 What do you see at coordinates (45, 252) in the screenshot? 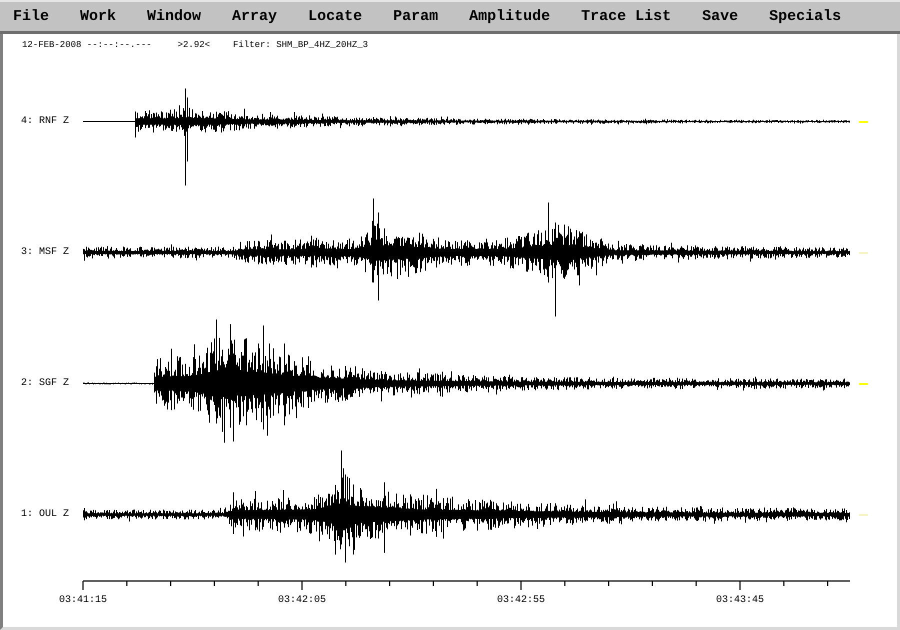
I see `channel-label: 3: MSF Z` at bounding box center [45, 252].